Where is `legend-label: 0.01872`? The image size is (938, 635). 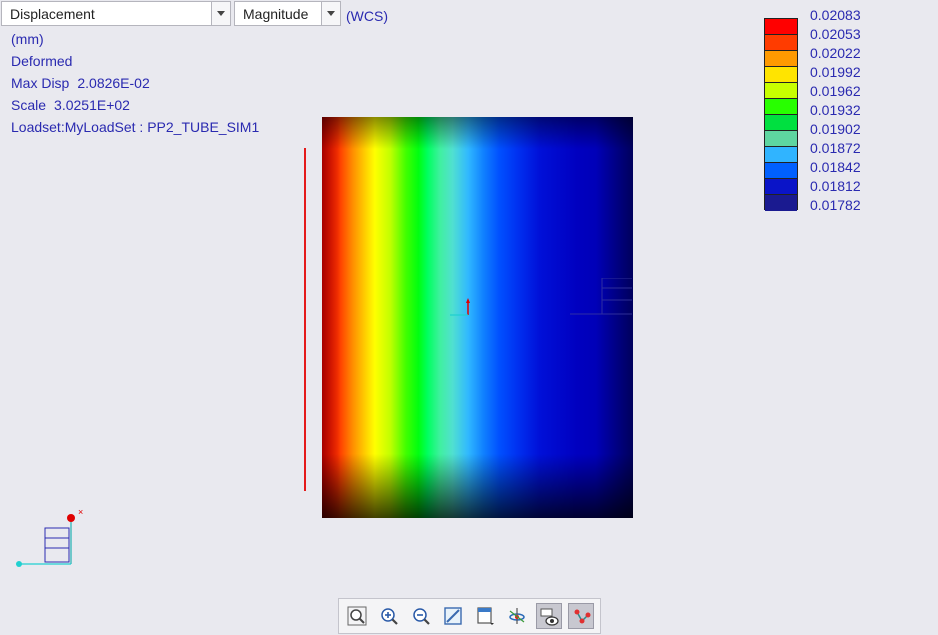
legend-label: 0.01872 is located at coordinates (835, 148).